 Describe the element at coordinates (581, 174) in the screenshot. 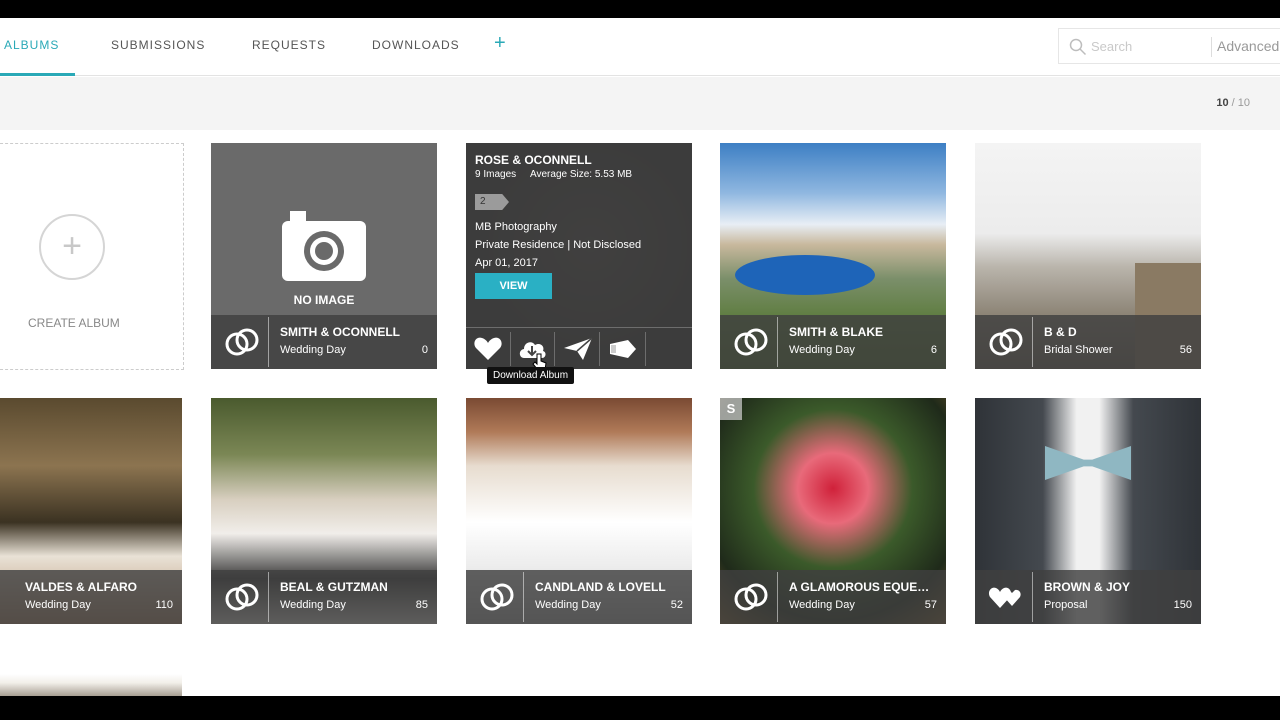

I see `album-average-size: Average Size: 5.53 MB` at that location.